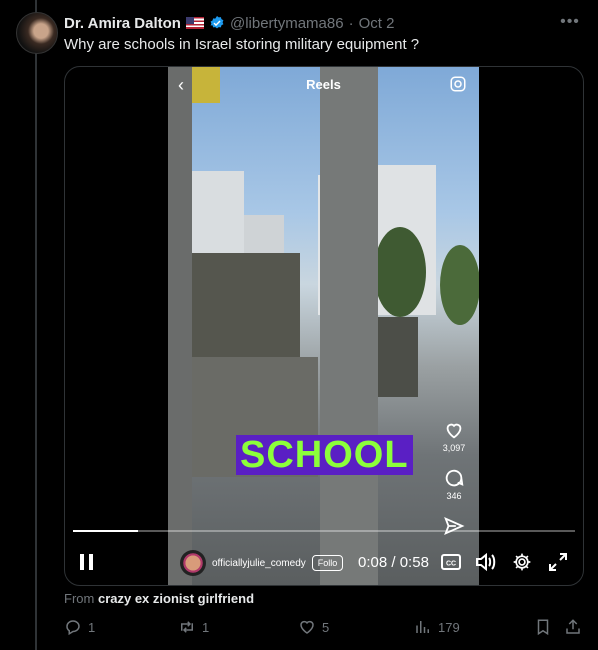 This screenshot has height=650, width=598. I want to click on reel-creator: officiallyjulie_comedy Follo, so click(262, 563).